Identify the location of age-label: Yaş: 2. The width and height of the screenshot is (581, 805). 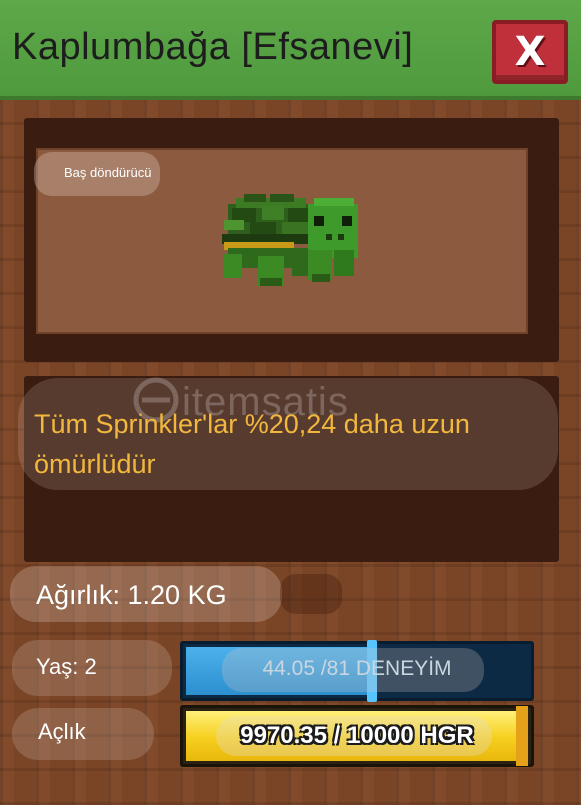
(66, 666).